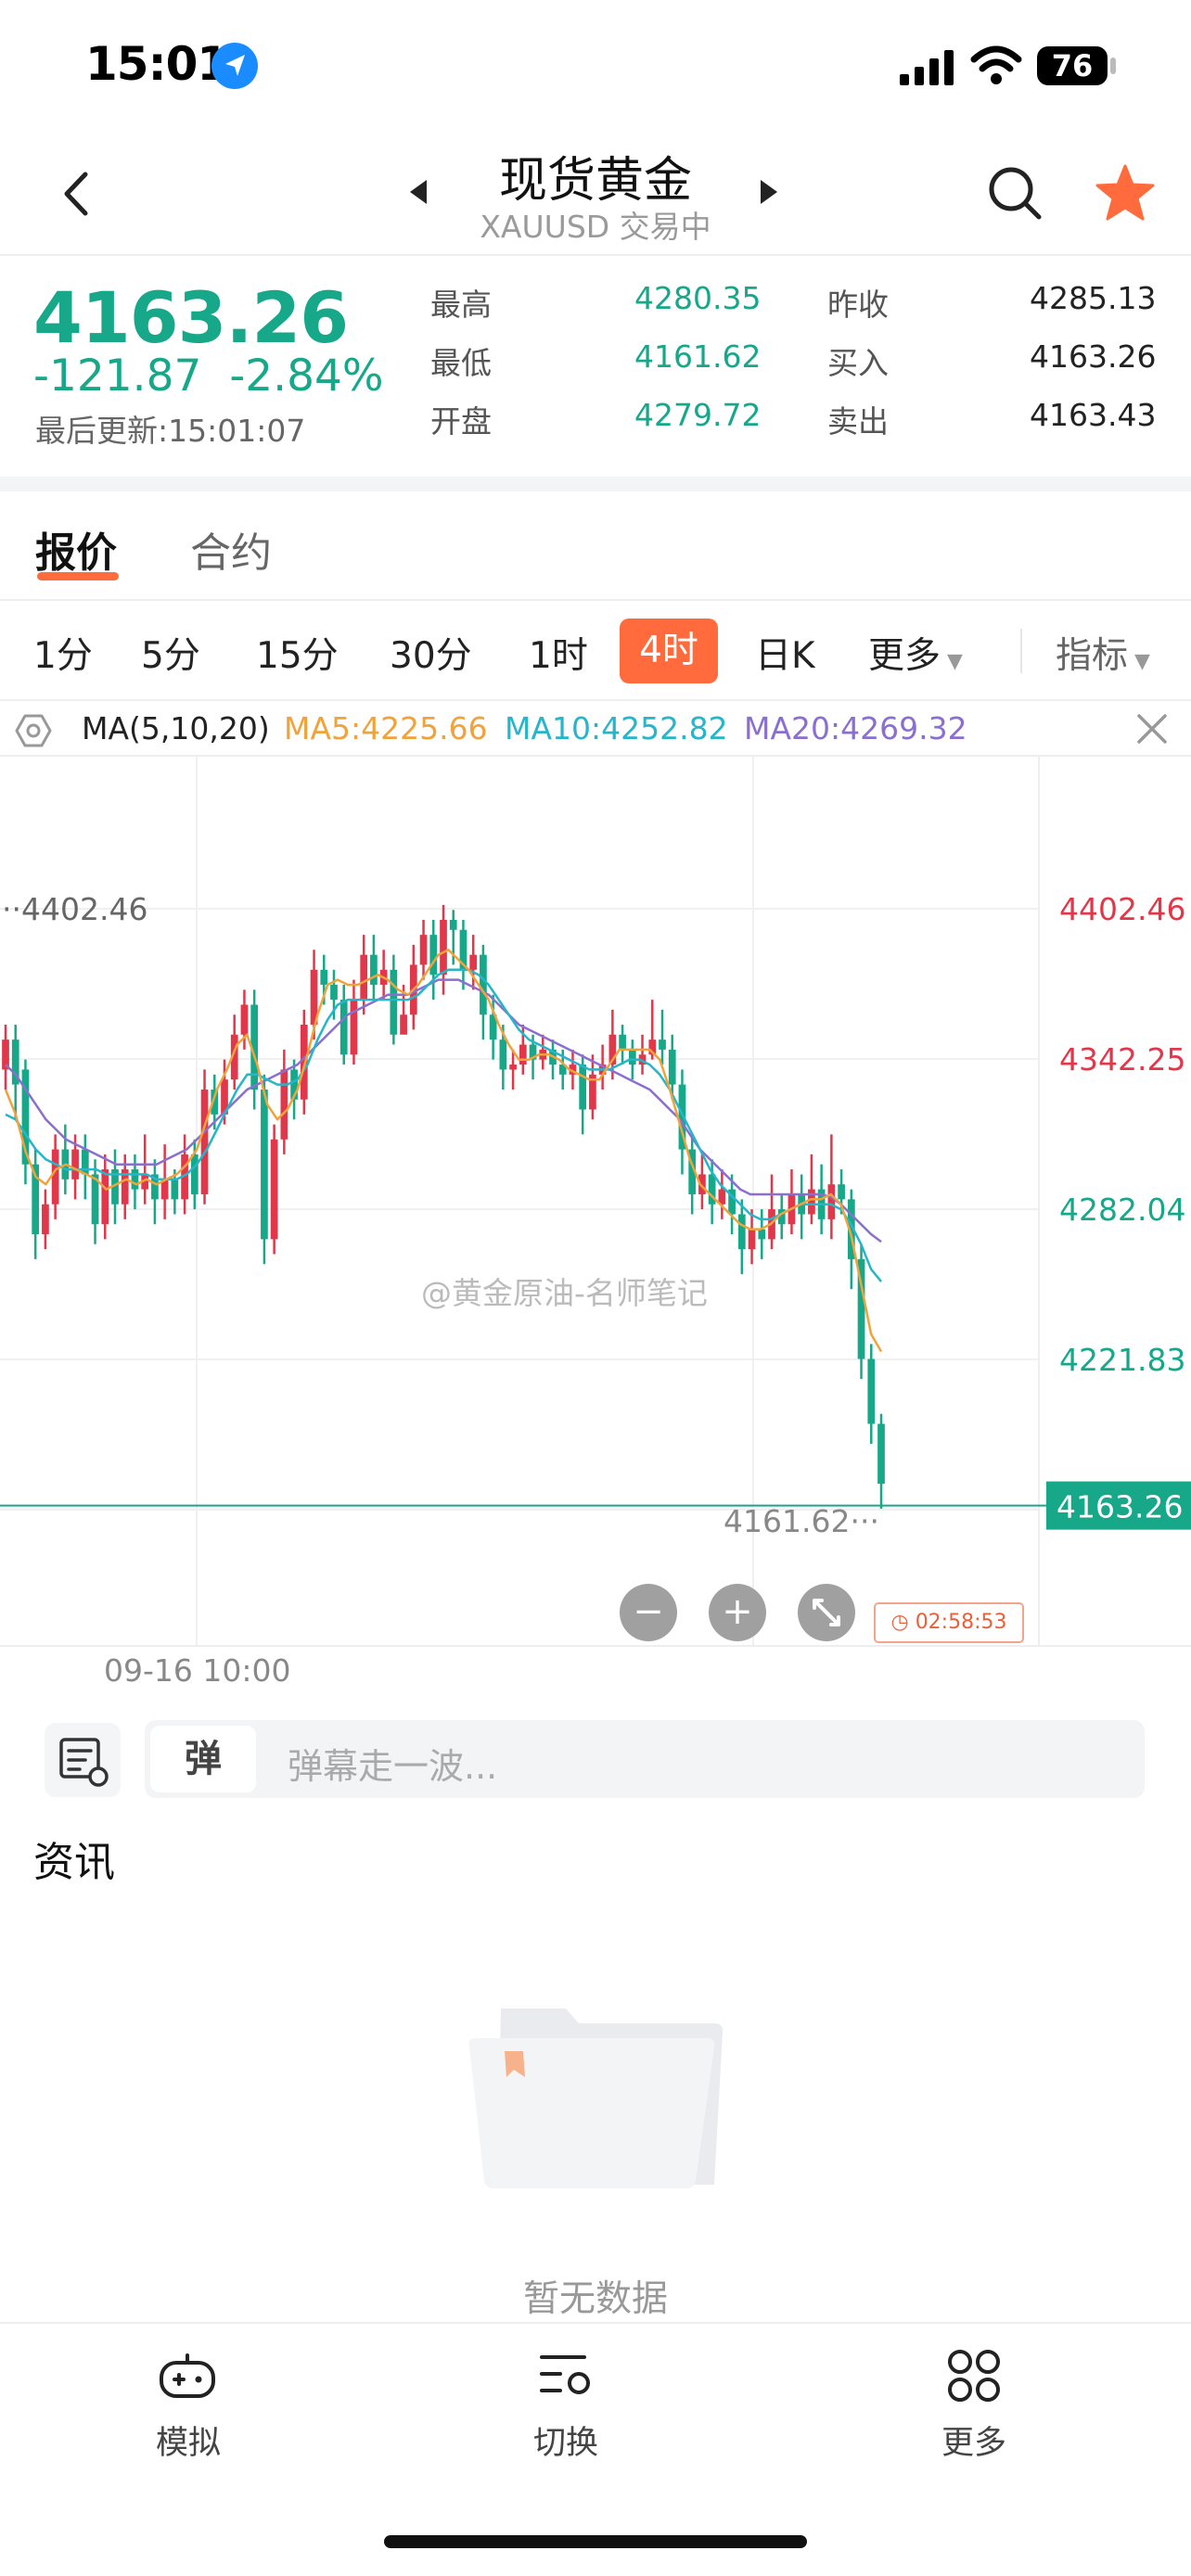 The image size is (1191, 2576). Describe the element at coordinates (1015, 193) in the screenshot. I see `search-icon` at that location.